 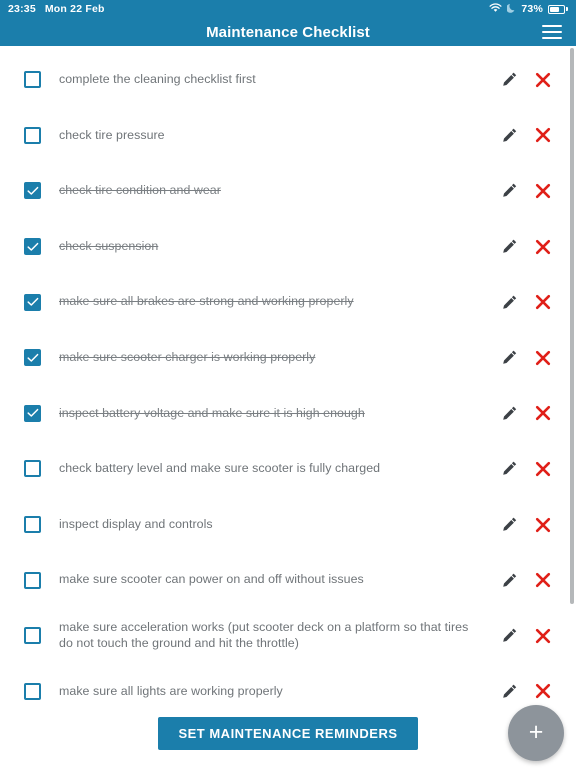 I want to click on checklist-row: inspect display and controls, so click(x=288, y=524).